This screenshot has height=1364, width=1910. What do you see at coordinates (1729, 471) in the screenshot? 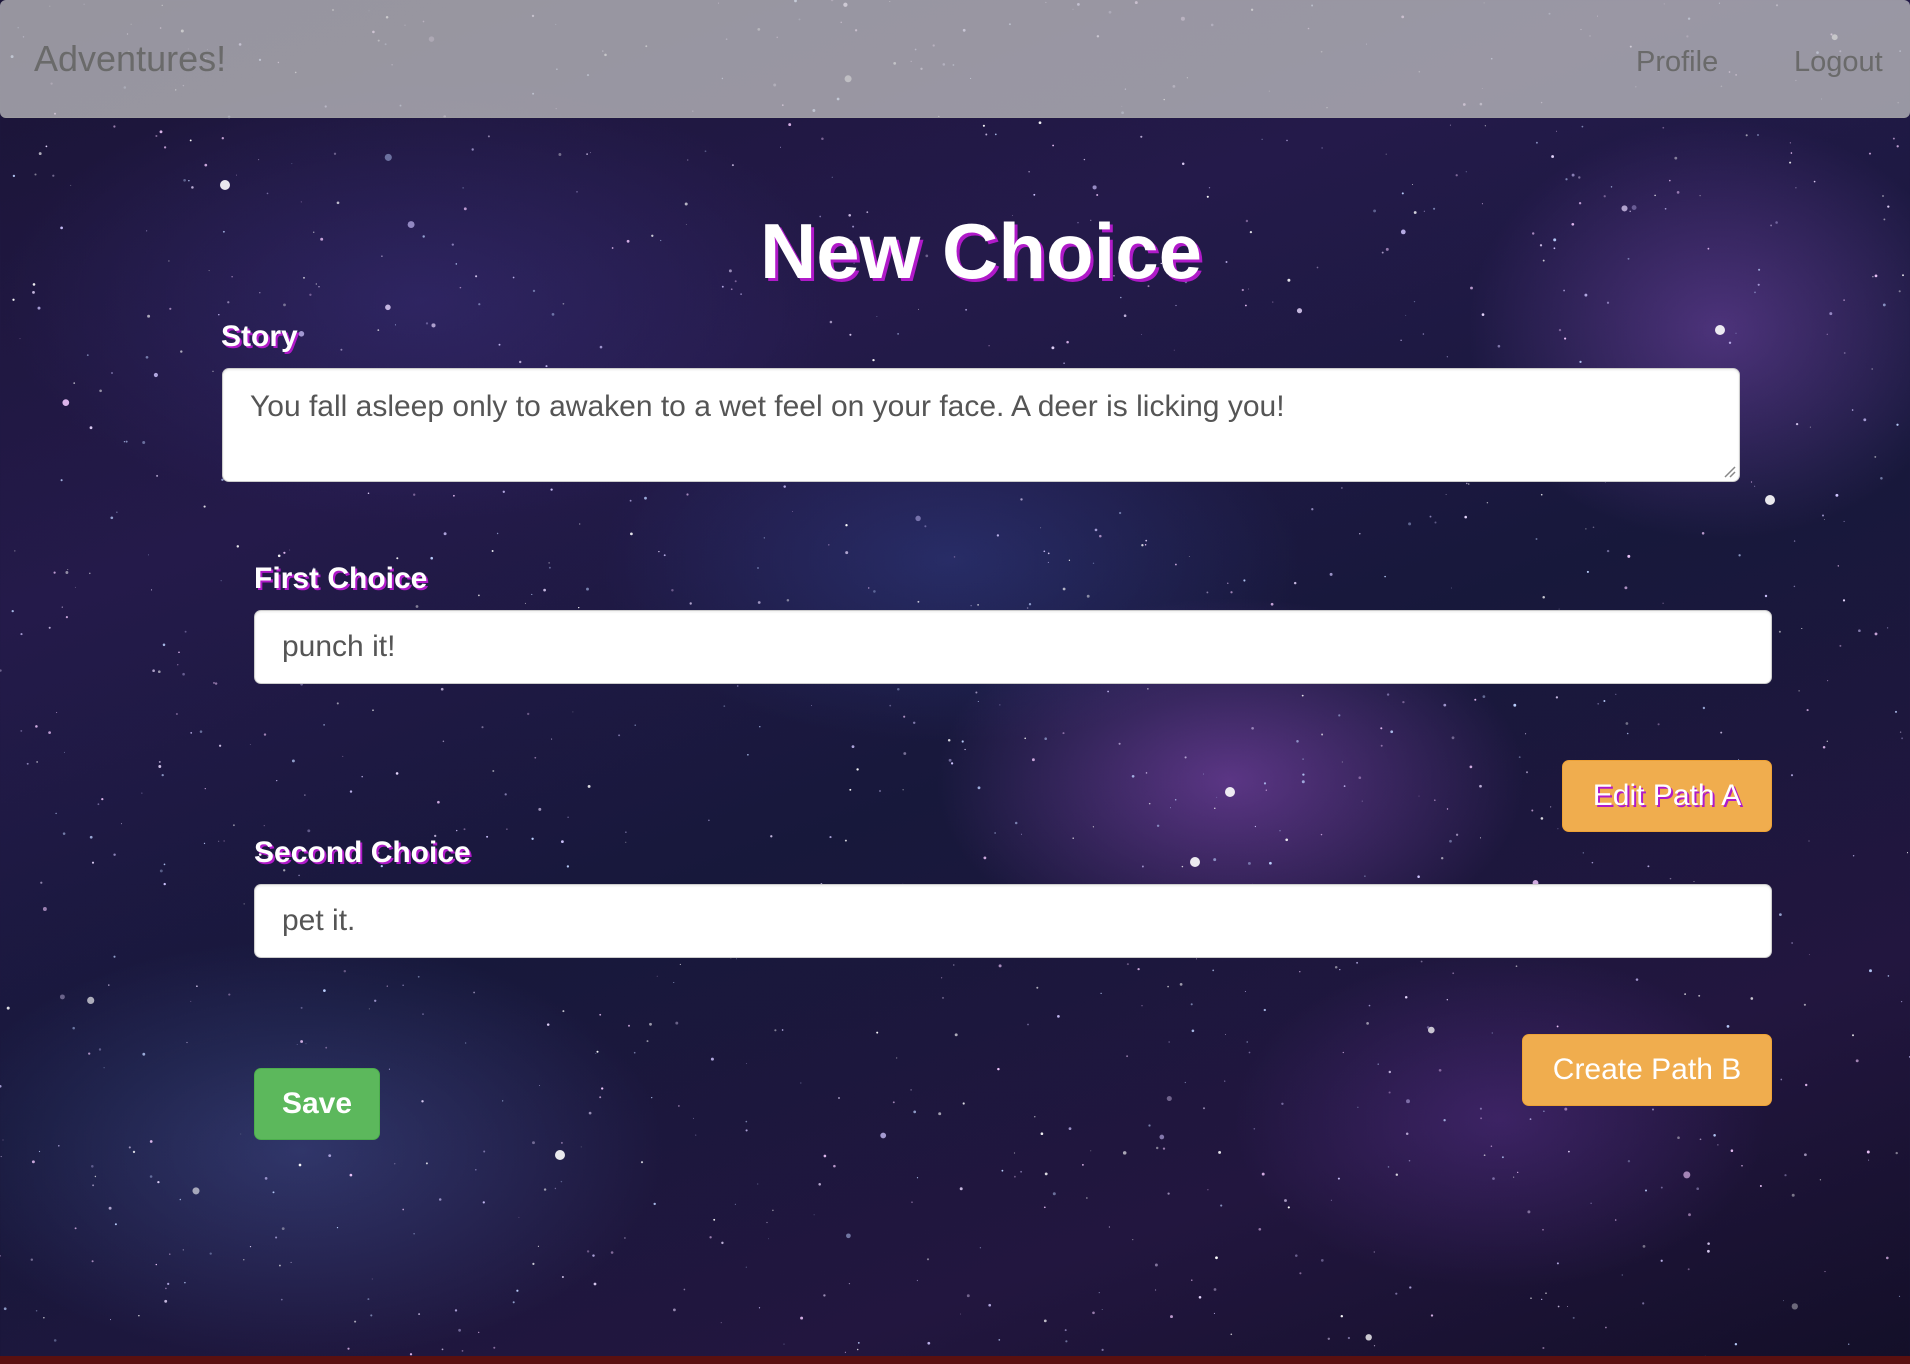
I see `resize-grip-icon` at bounding box center [1729, 471].